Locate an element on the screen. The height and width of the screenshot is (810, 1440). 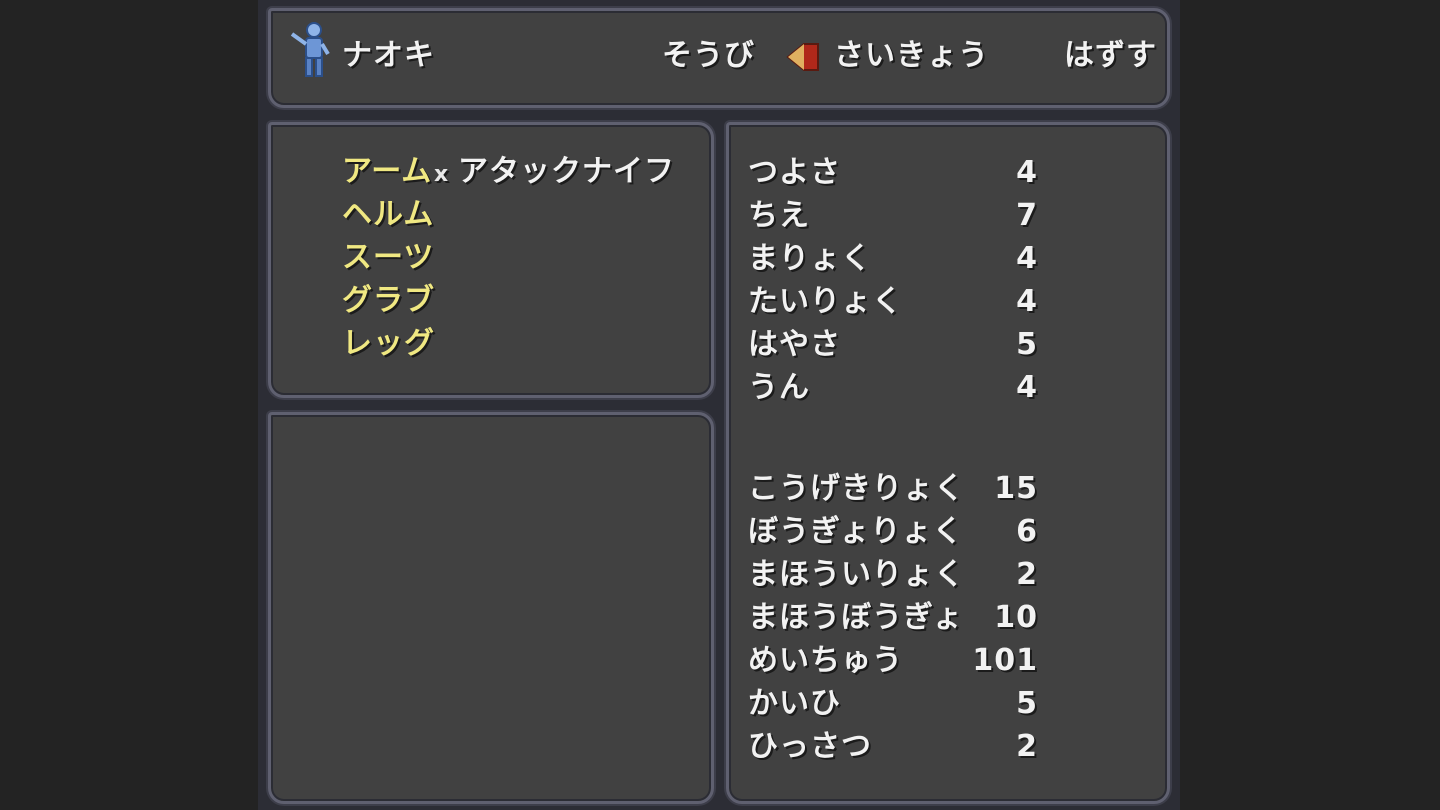
menu-remove: はずす is located at coordinates (1110, 56).